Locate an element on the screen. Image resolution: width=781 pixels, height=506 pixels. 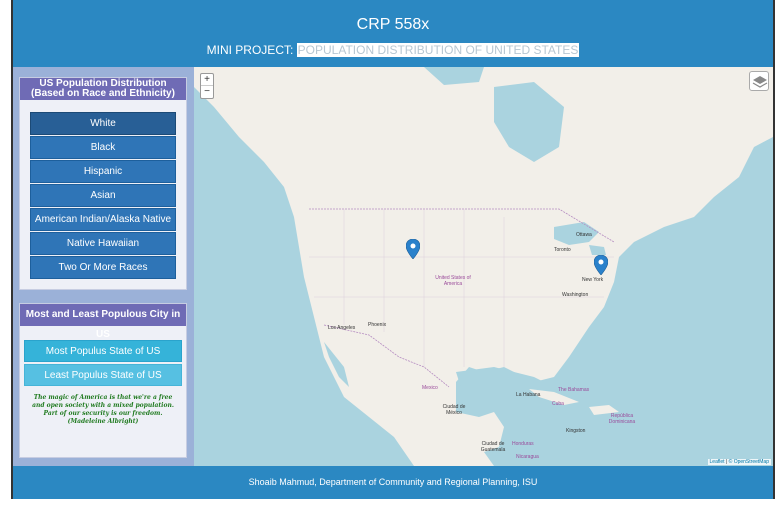
attribution-osm-link: © OpenStreetMap is located at coordinates (749, 462).